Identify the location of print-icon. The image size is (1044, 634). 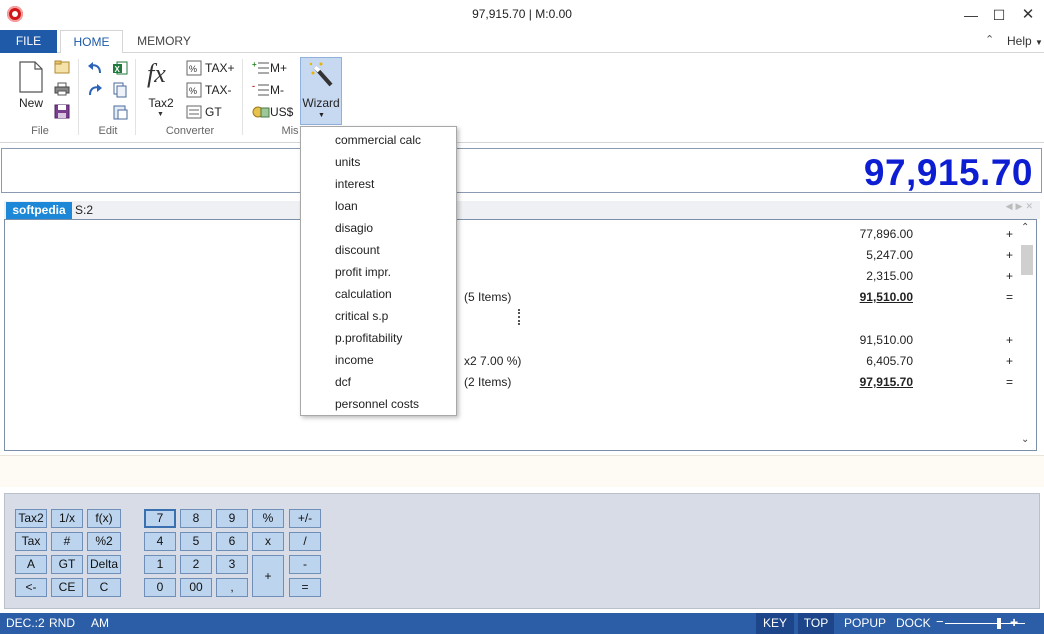
(62, 89).